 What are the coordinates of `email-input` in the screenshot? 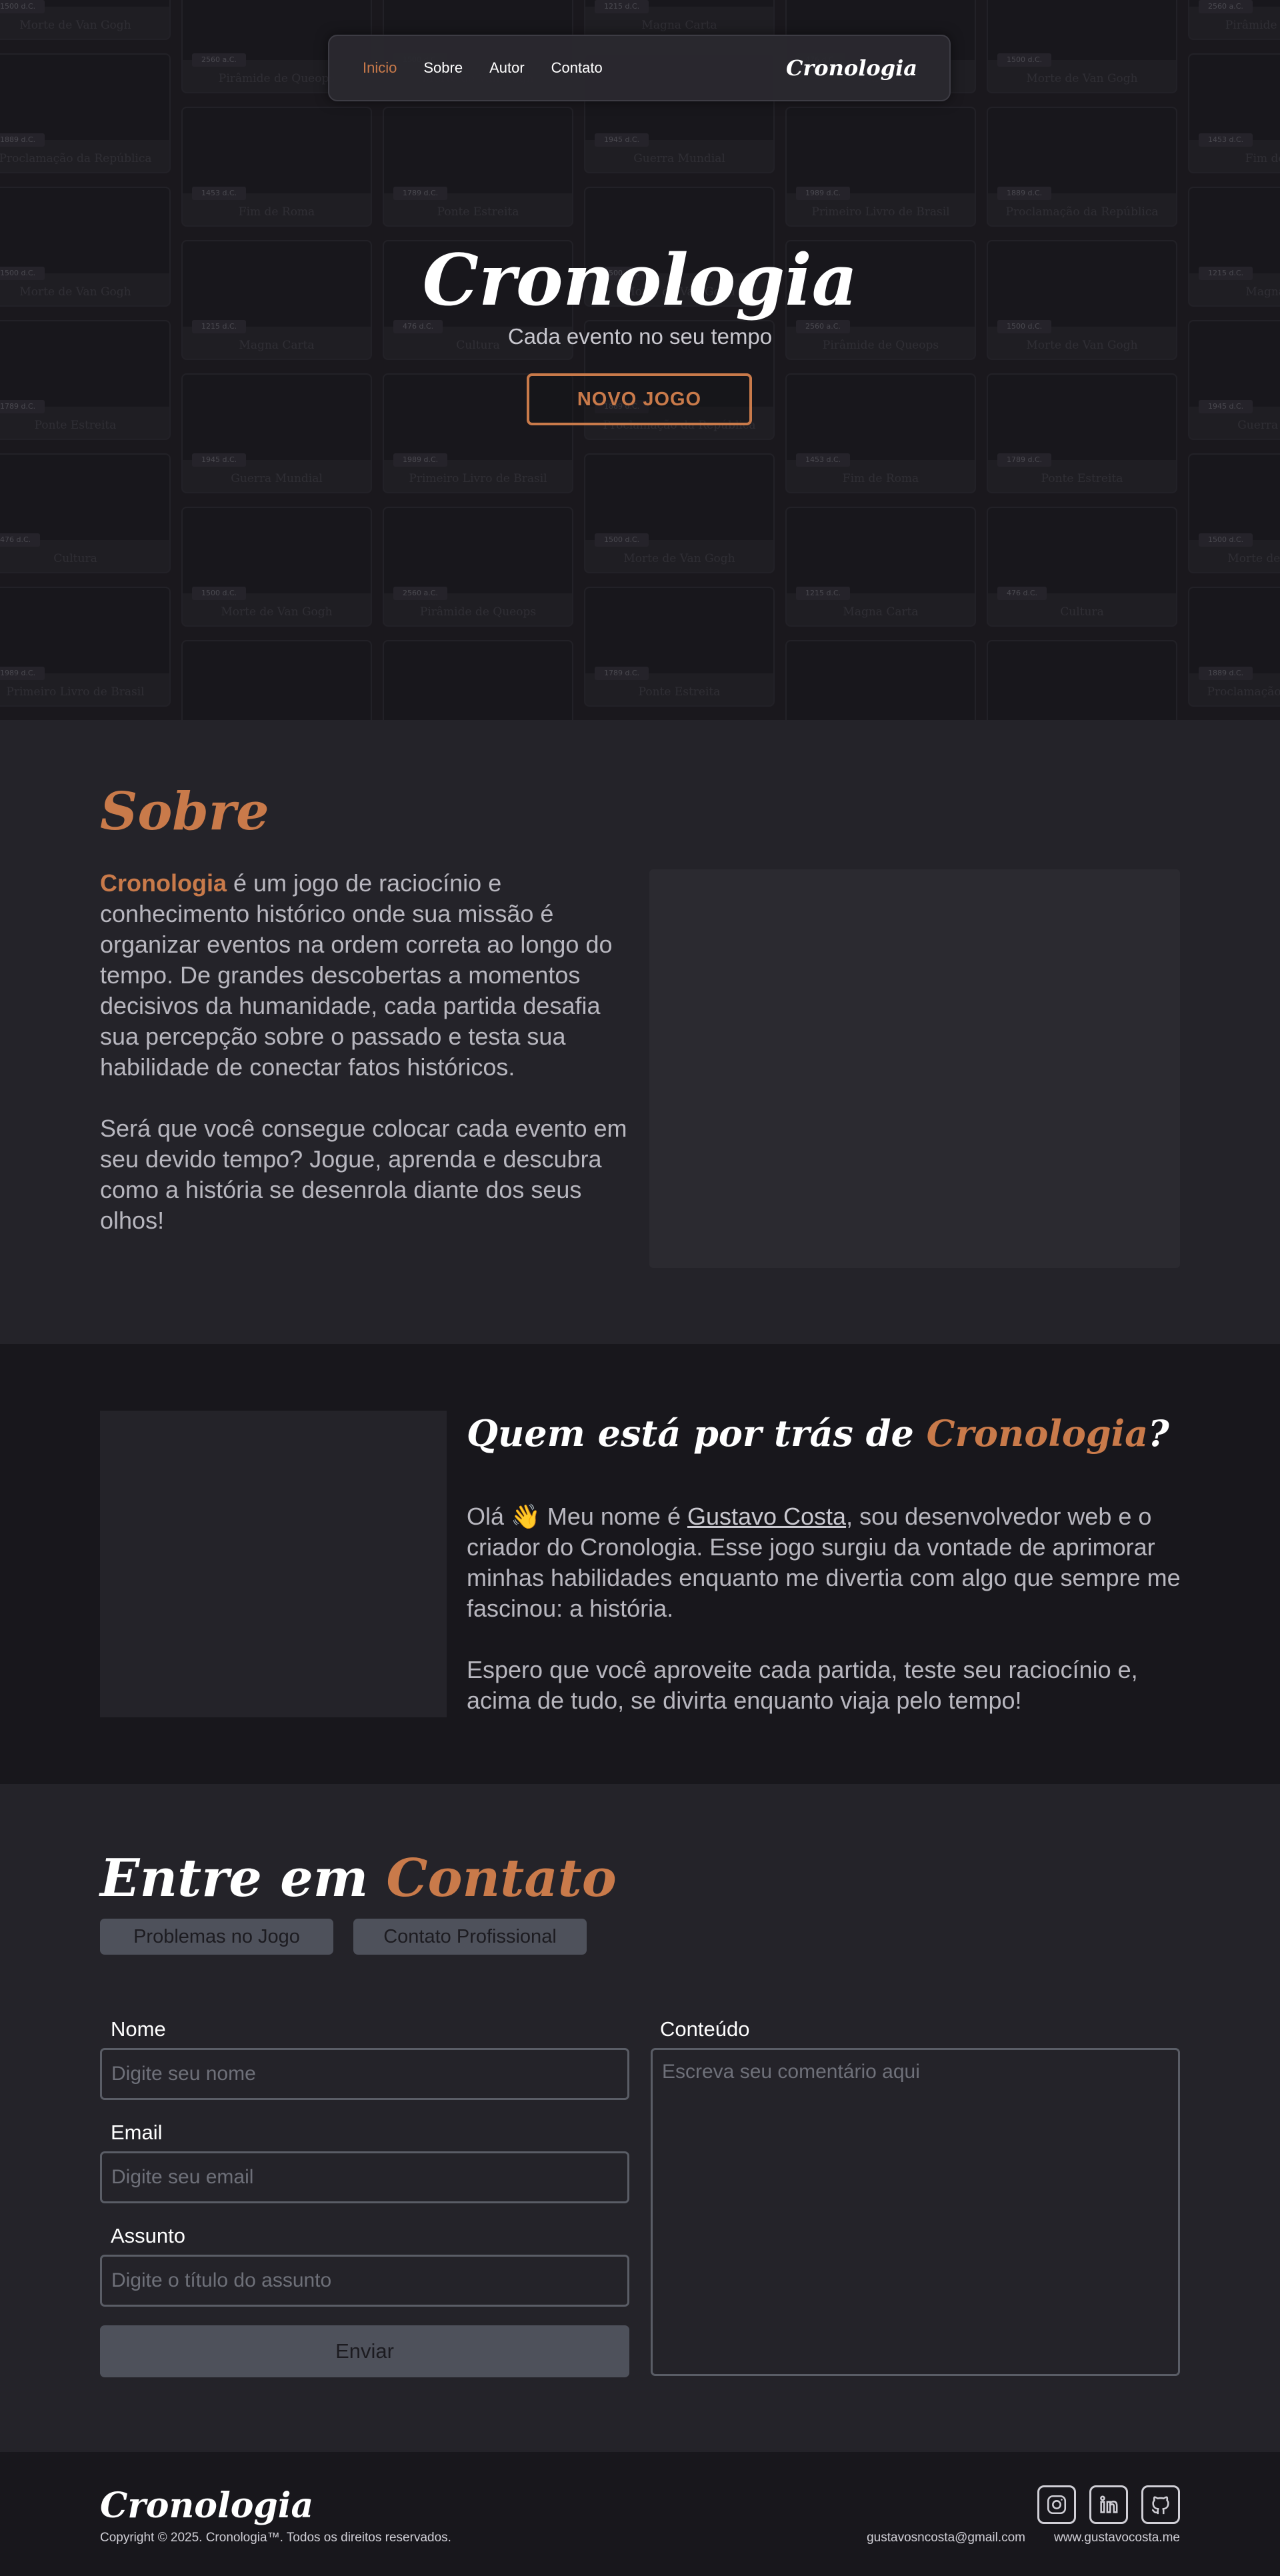 It's located at (364, 2177).